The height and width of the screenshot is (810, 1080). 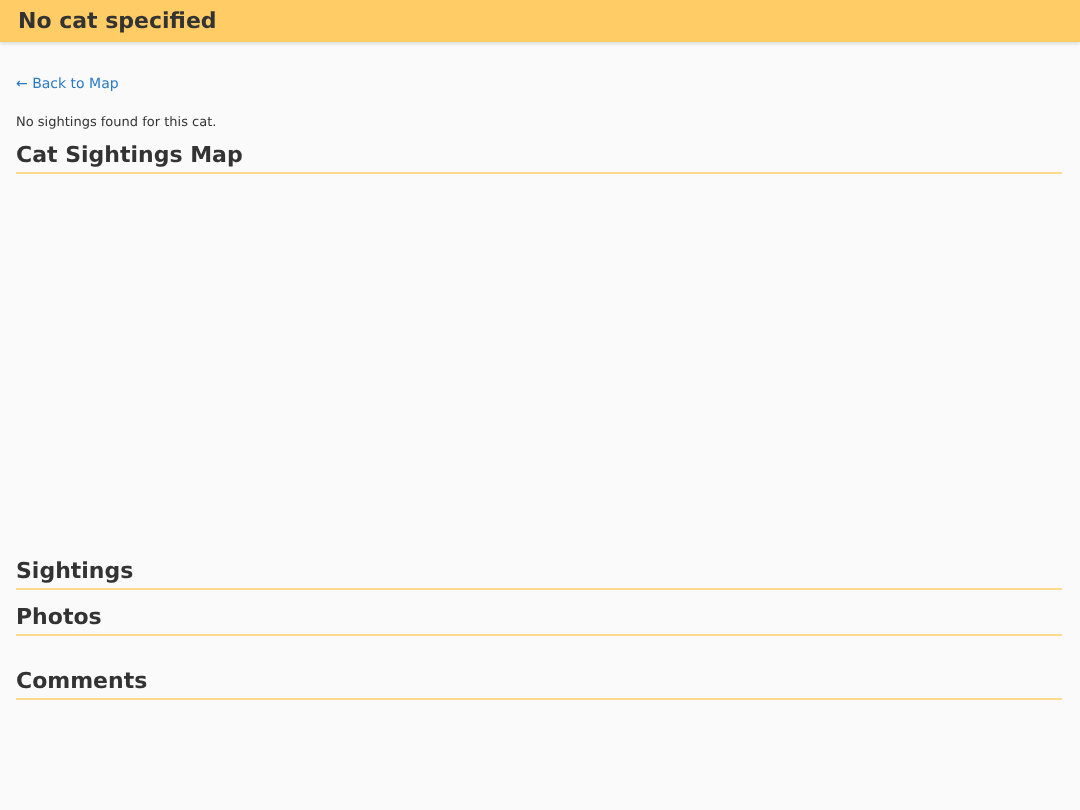 What do you see at coordinates (539, 574) in the screenshot?
I see `section-heading: Sightings` at bounding box center [539, 574].